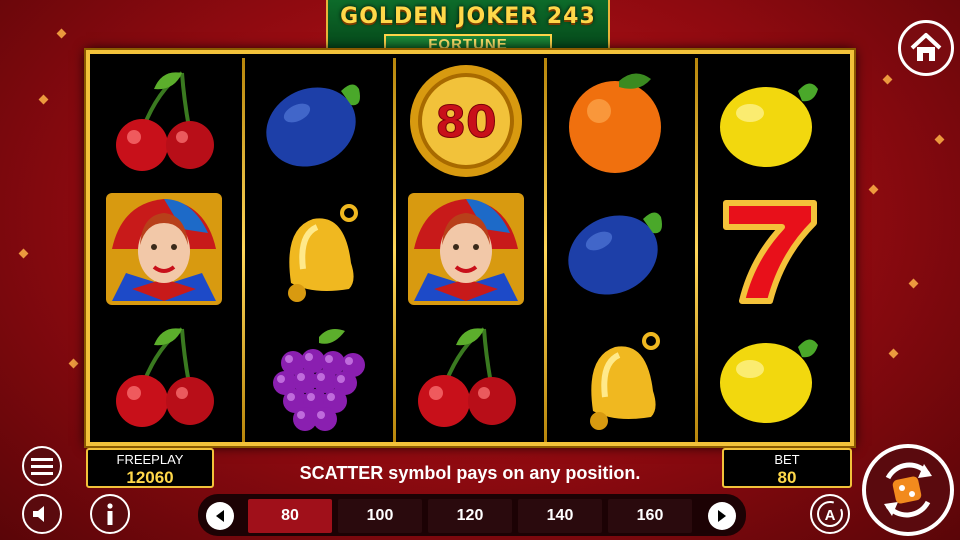  Describe the element at coordinates (315, 377) in the screenshot. I see `grapes-icon` at that location.